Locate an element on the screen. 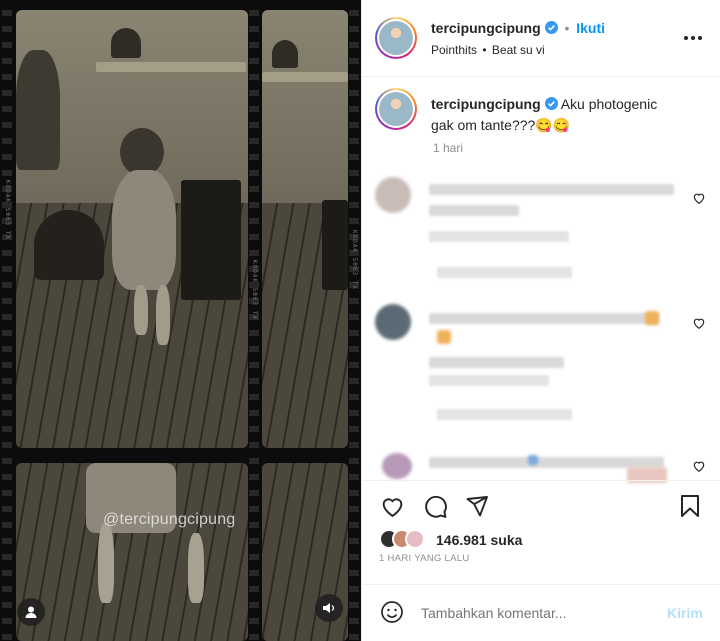  audio-info: Pointhits • Beat su vi is located at coordinates (488, 50).